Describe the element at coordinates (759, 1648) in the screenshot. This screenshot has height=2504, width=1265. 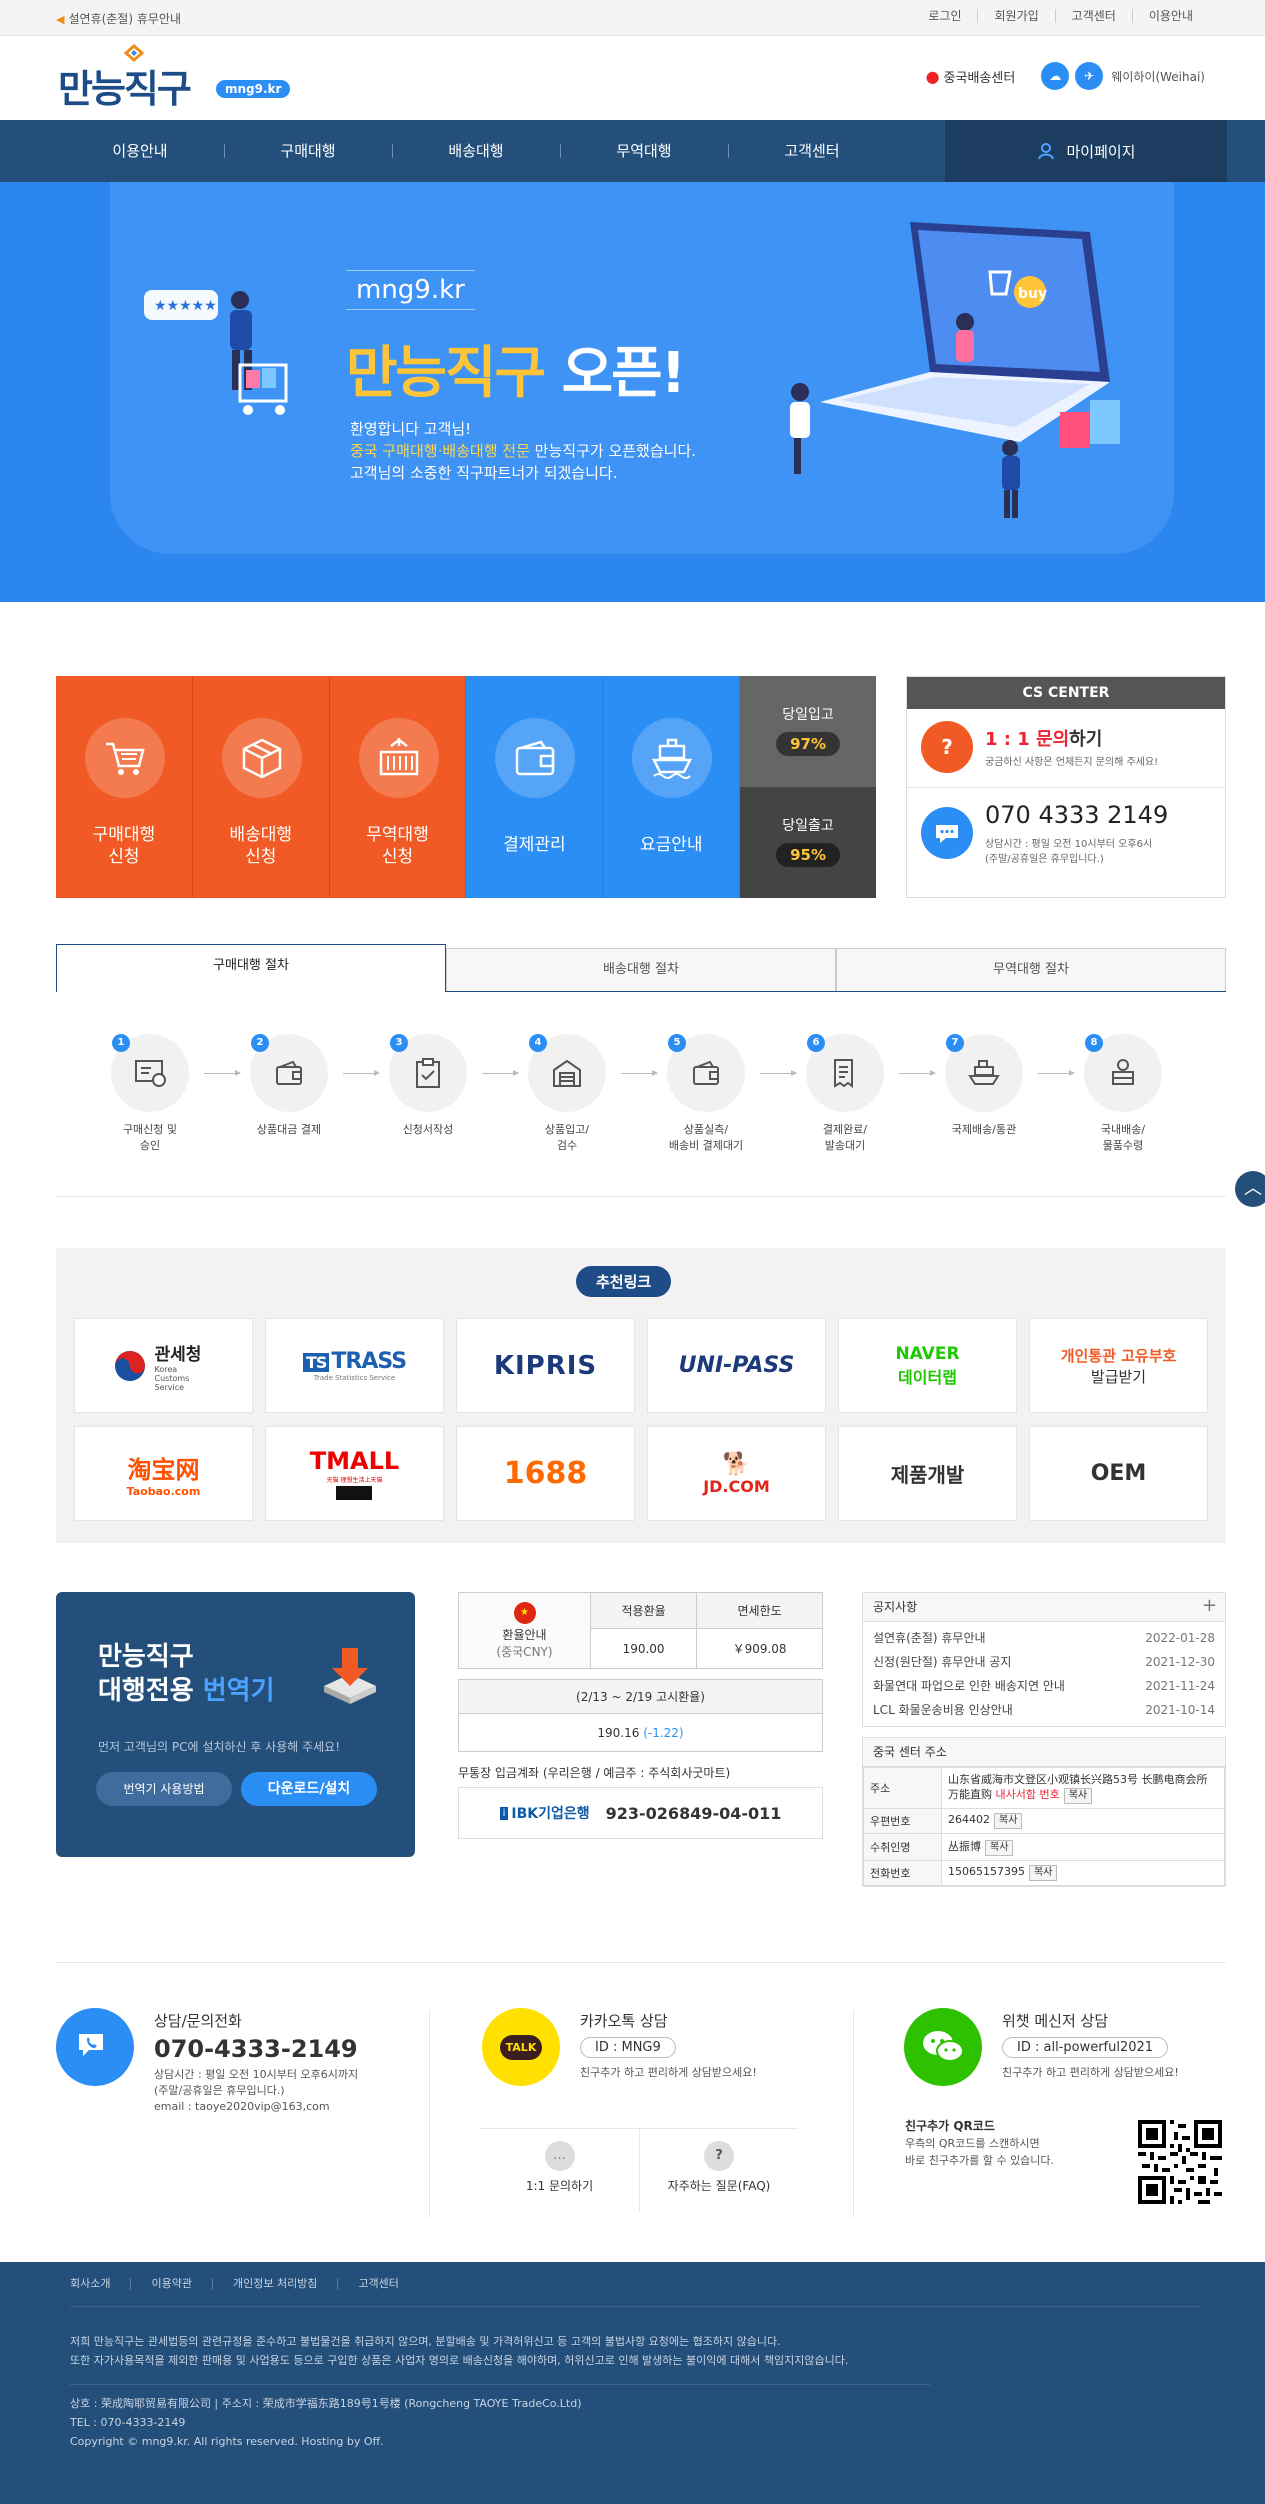
I see `duty-free-limit: ￥909.08` at that location.